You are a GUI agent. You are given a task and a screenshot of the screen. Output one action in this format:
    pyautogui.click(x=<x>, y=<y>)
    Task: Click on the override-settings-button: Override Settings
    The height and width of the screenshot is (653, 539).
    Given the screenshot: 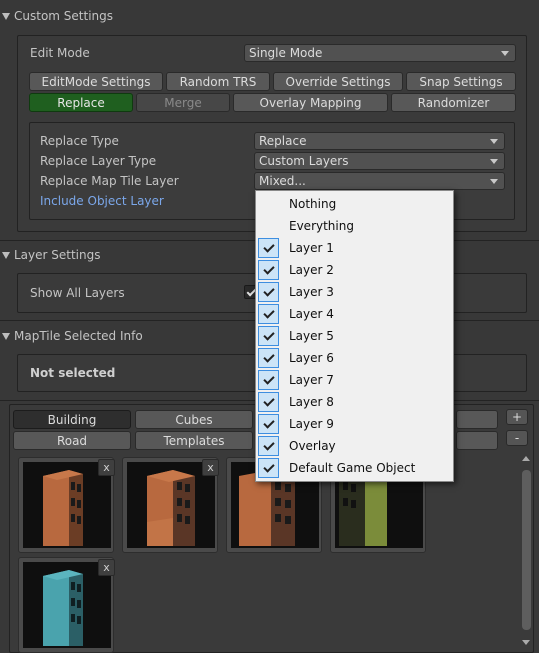 What is the action you would take?
    pyautogui.click(x=338, y=81)
    